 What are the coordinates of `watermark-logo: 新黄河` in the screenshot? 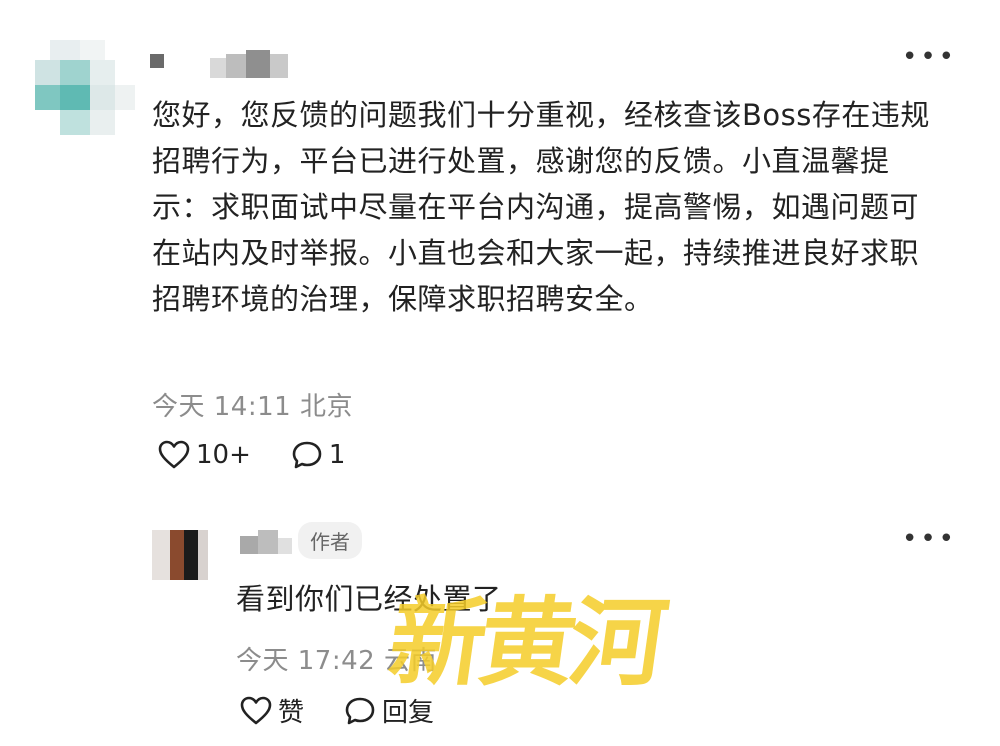 It's located at (525, 642).